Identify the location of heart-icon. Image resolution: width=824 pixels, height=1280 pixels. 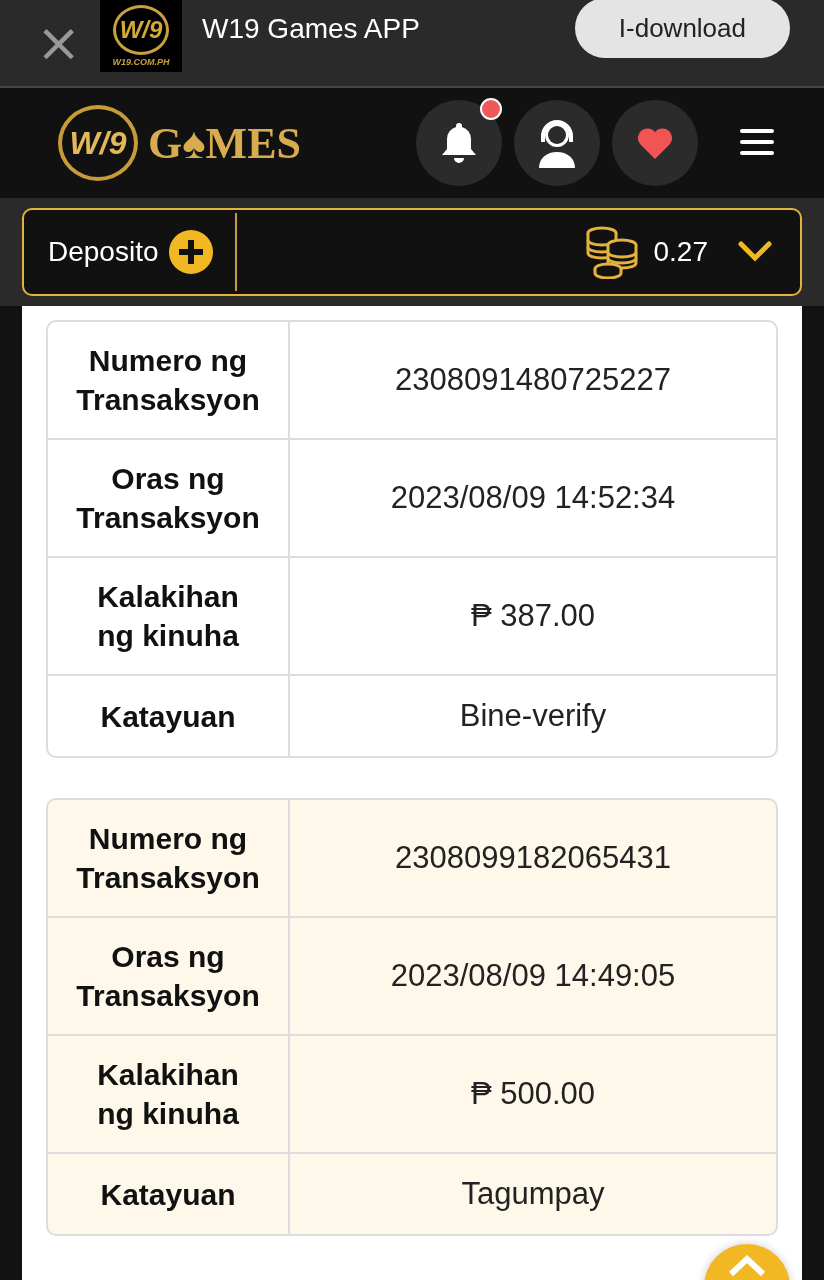
(655, 143).